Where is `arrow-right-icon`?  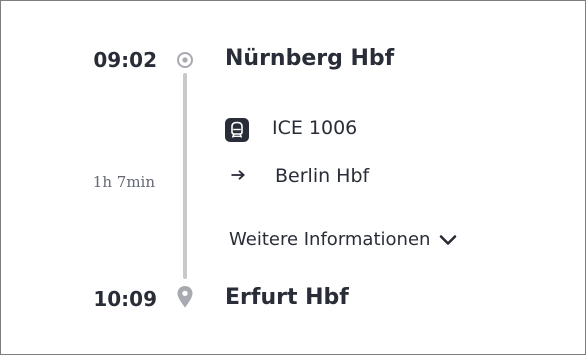 arrow-right-icon is located at coordinates (238, 177).